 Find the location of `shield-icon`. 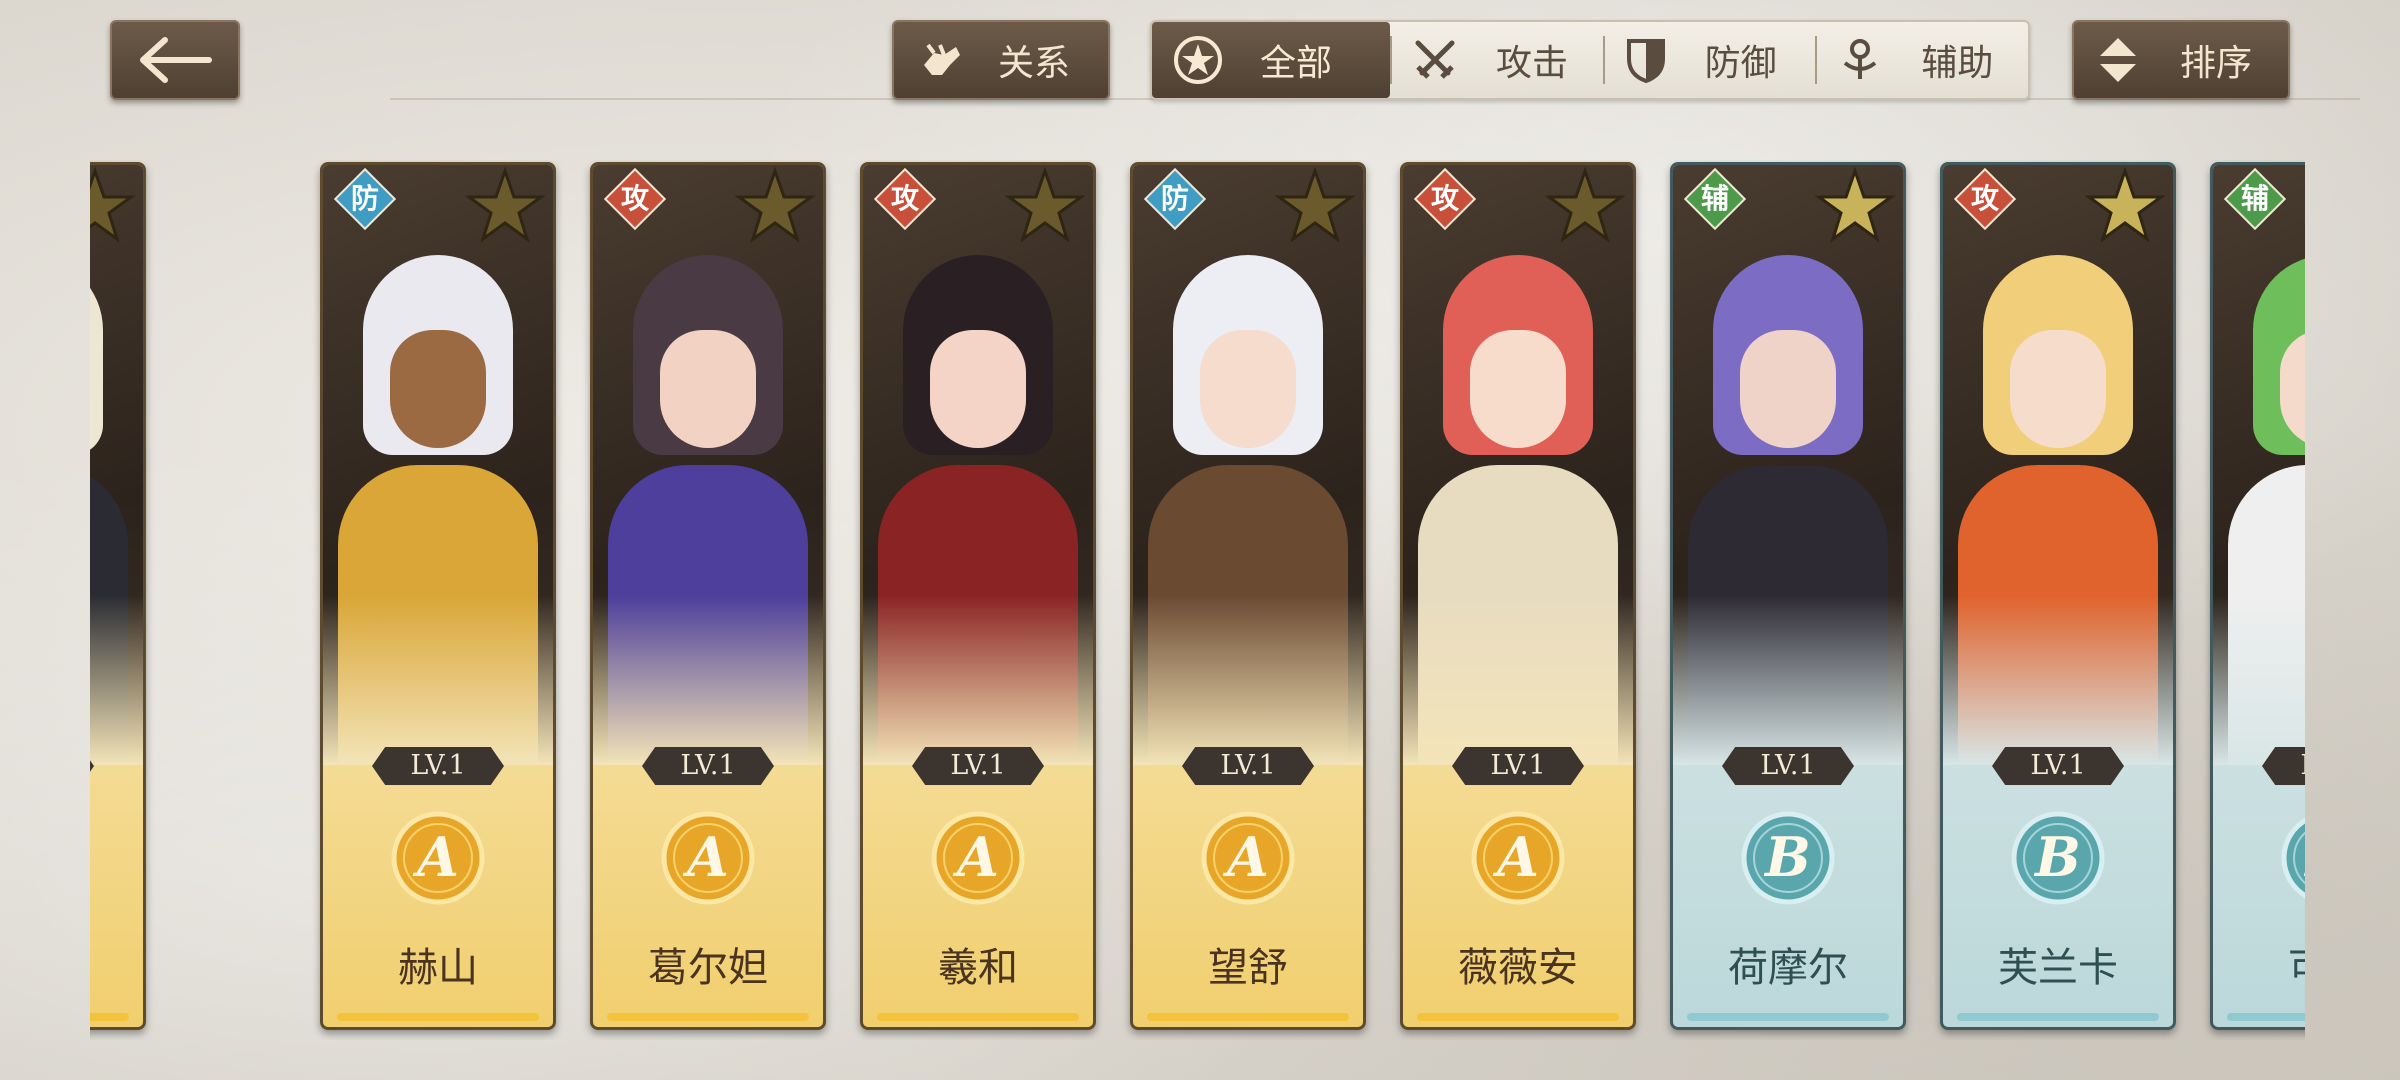

shield-icon is located at coordinates (1645, 61).